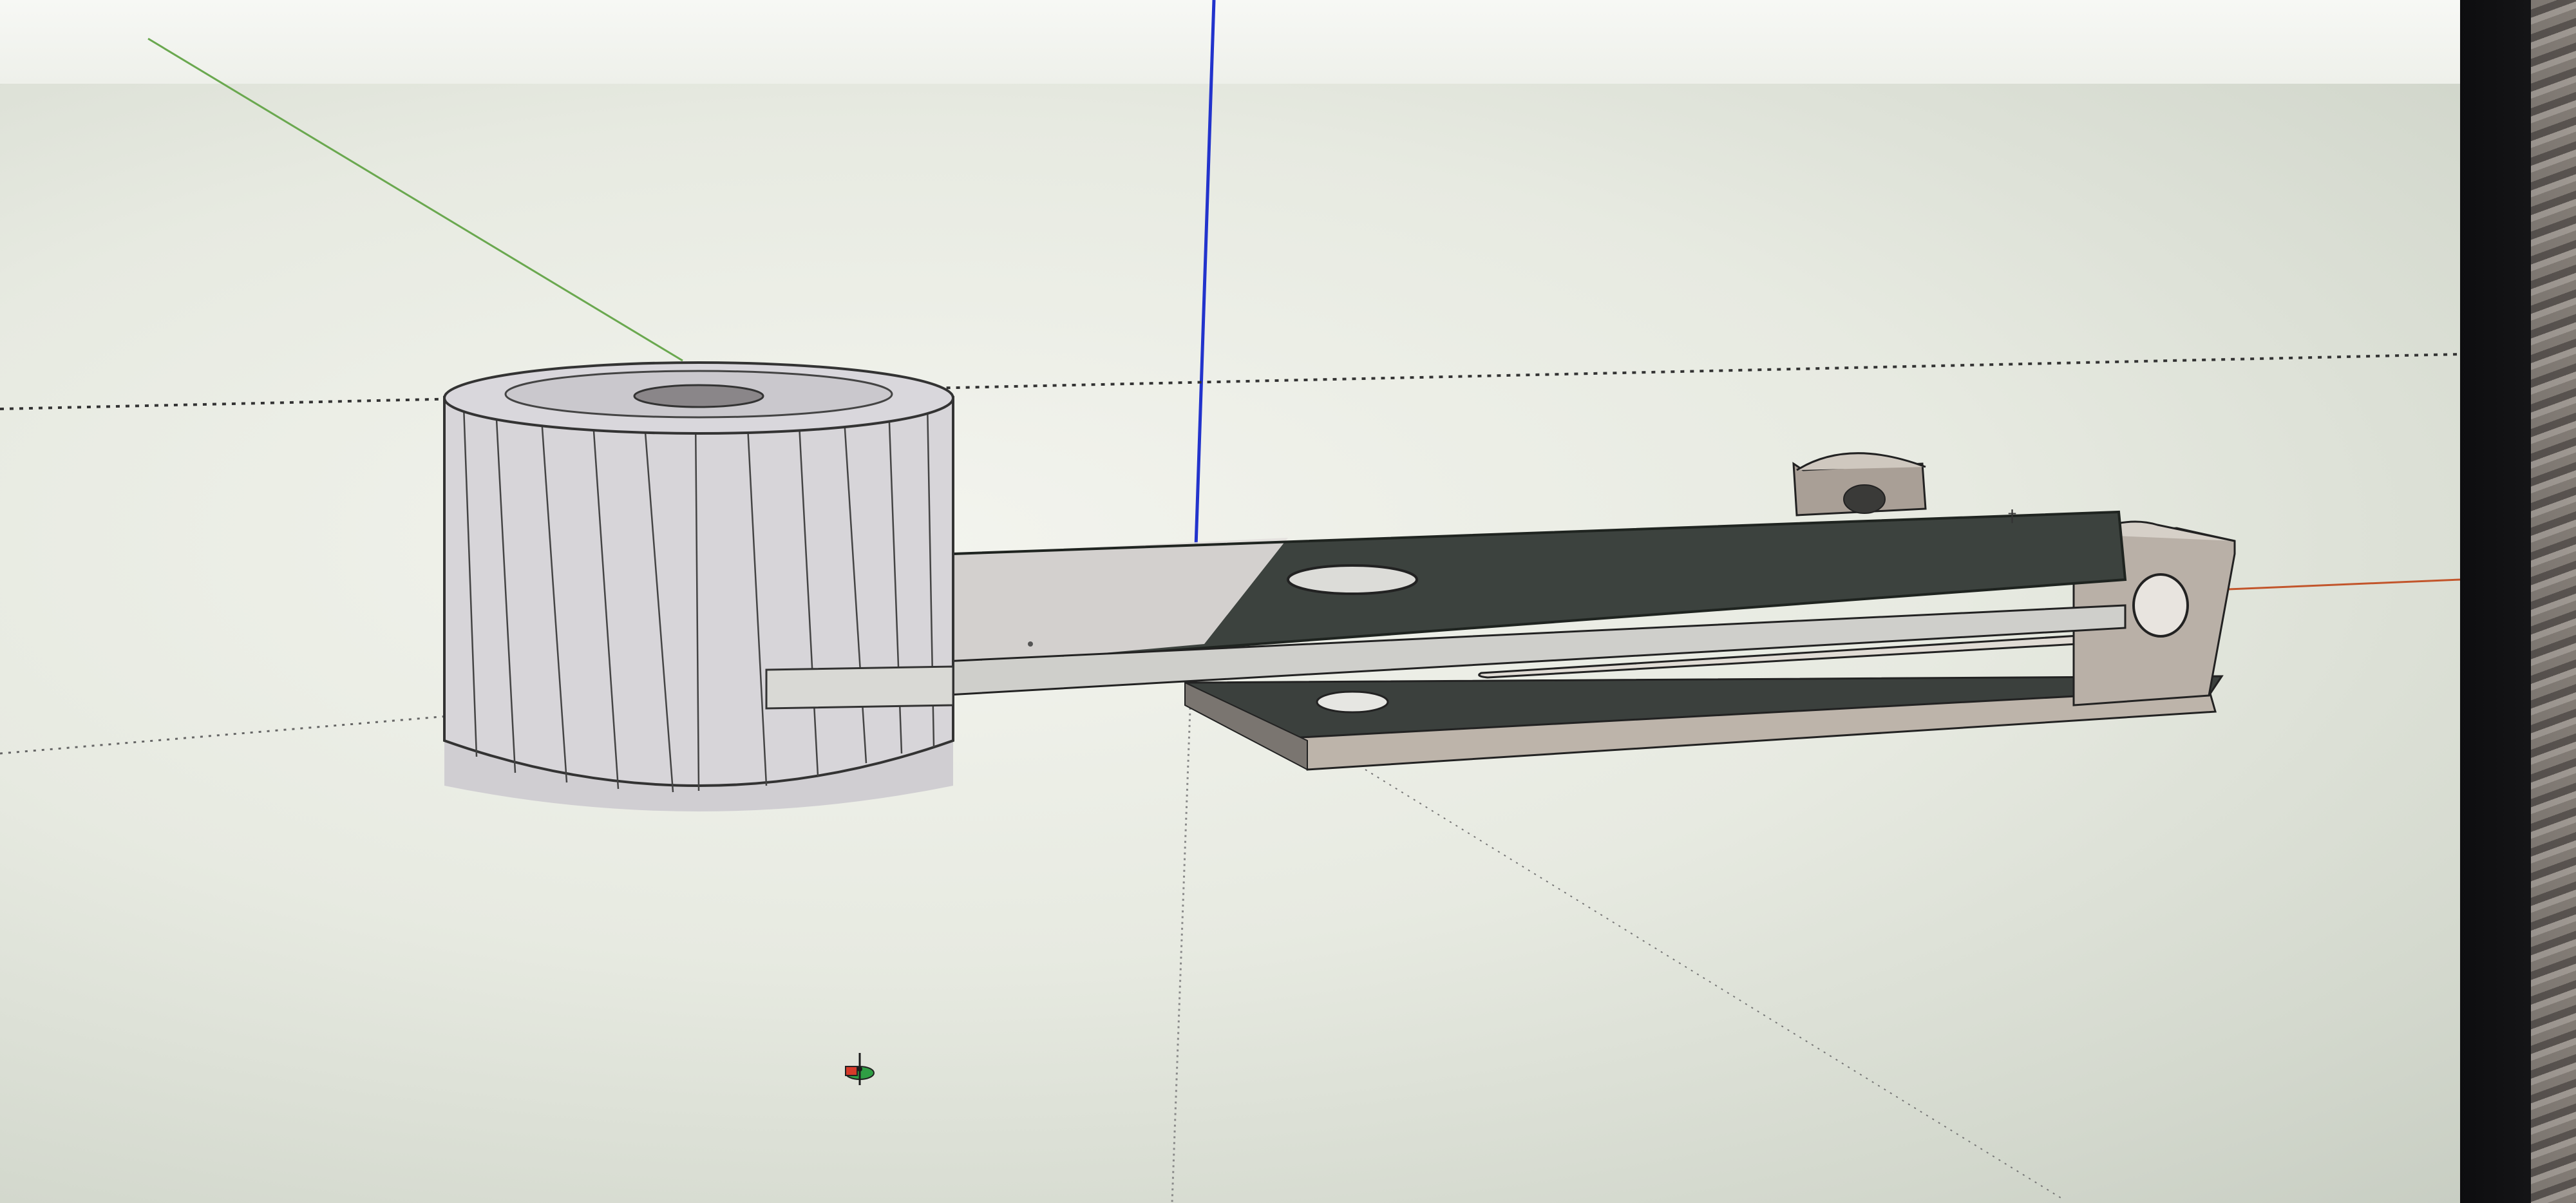  Describe the element at coordinates (232, 734) in the screenshot. I see `inference-line-bottom` at that location.